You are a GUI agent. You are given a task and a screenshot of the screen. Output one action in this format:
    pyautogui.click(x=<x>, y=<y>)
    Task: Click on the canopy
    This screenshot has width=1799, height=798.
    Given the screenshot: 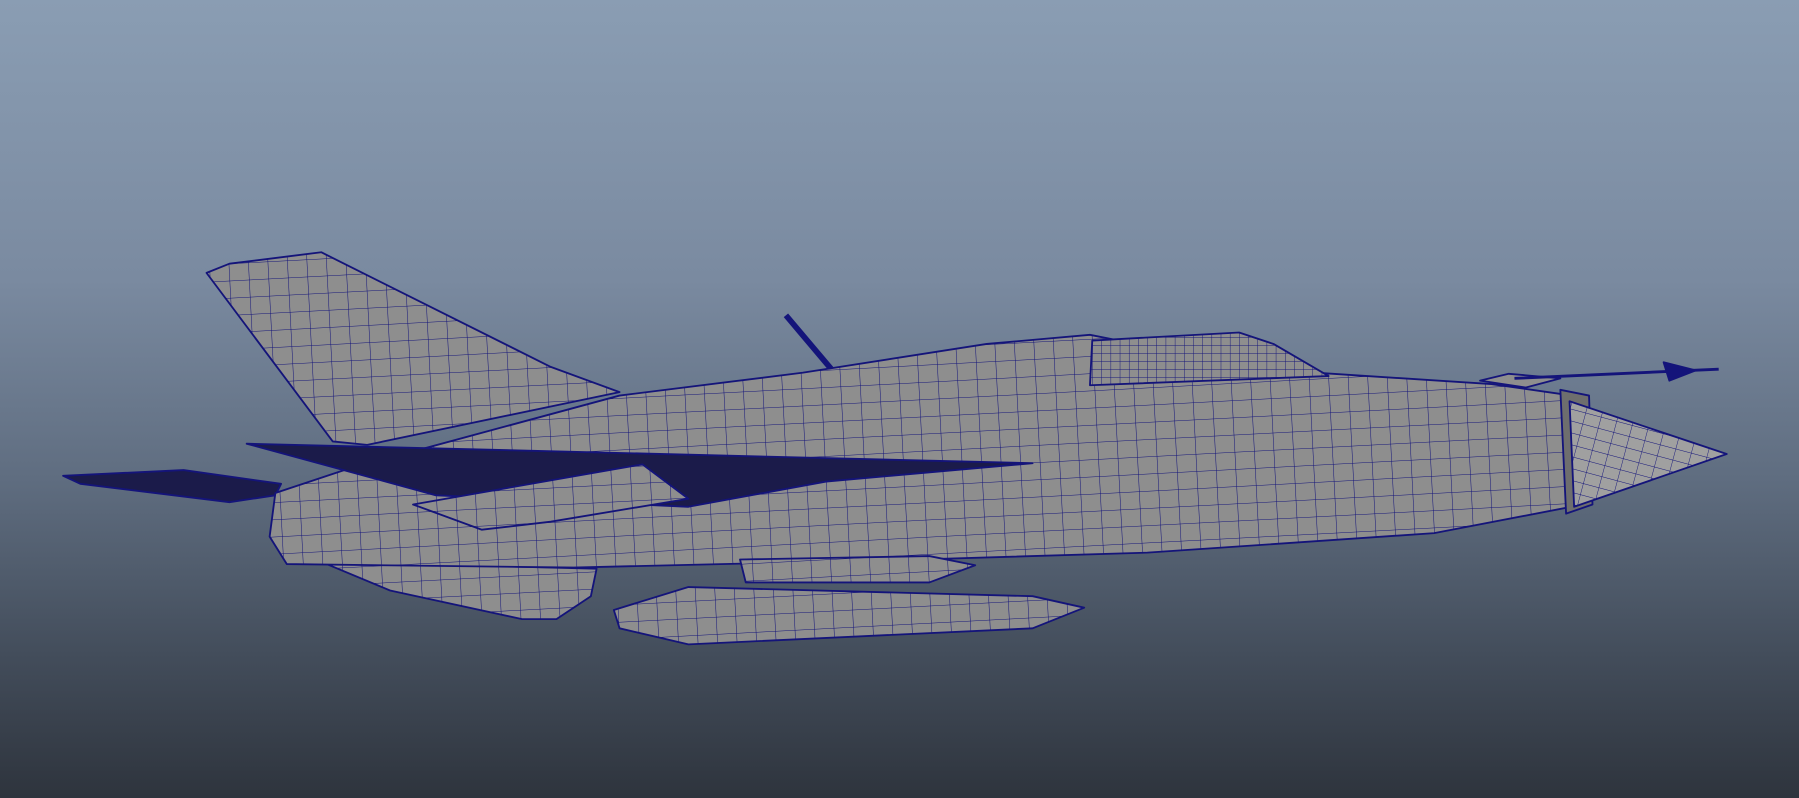 What is the action you would take?
    pyautogui.click(x=1209, y=359)
    